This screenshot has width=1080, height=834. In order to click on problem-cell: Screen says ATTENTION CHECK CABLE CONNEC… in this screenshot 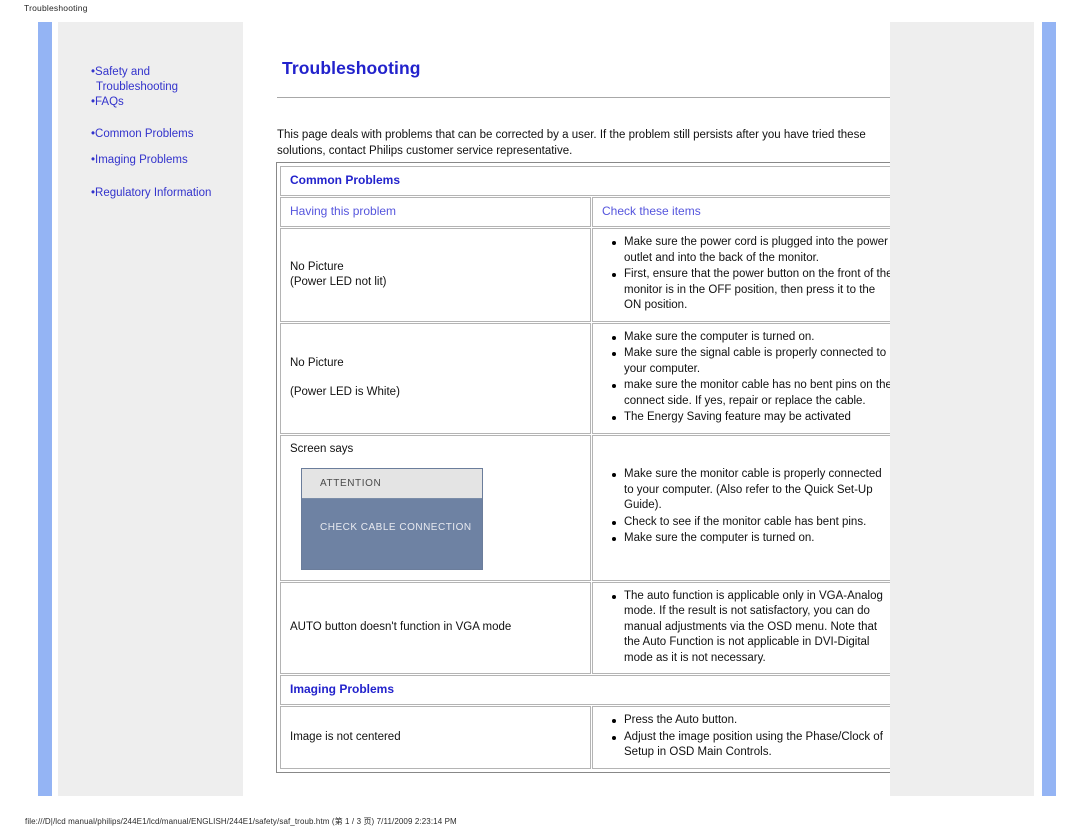, I will do `click(435, 507)`.